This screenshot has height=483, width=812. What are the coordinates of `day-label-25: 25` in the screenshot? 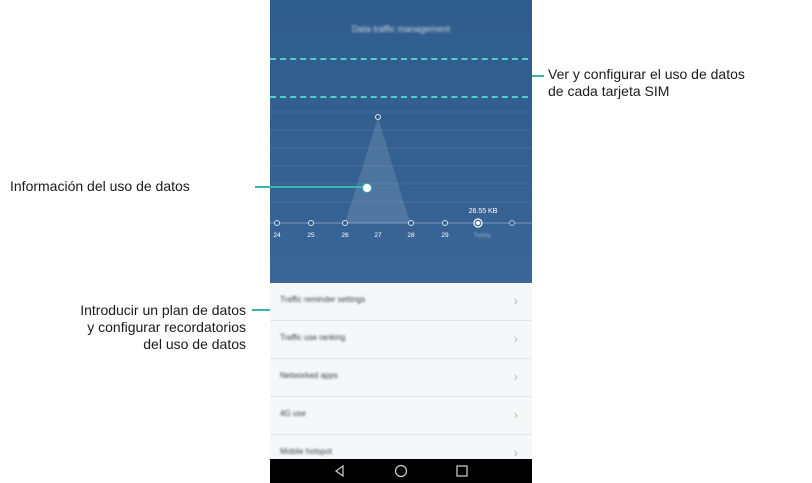 It's located at (311, 235).